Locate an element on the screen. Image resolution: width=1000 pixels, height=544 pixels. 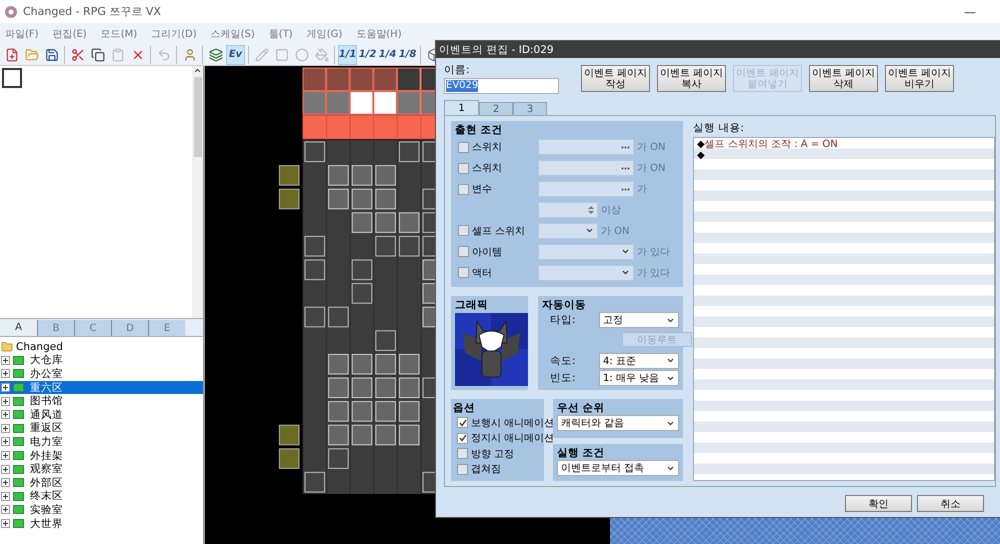
toolbar-button: 1/8 is located at coordinates (407, 54).